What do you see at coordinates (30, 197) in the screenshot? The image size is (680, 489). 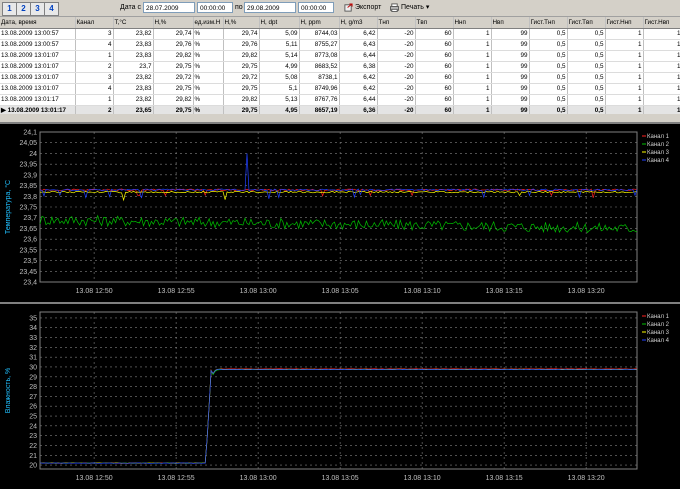 I see `y-tick-label: 23,8` at bounding box center [30, 197].